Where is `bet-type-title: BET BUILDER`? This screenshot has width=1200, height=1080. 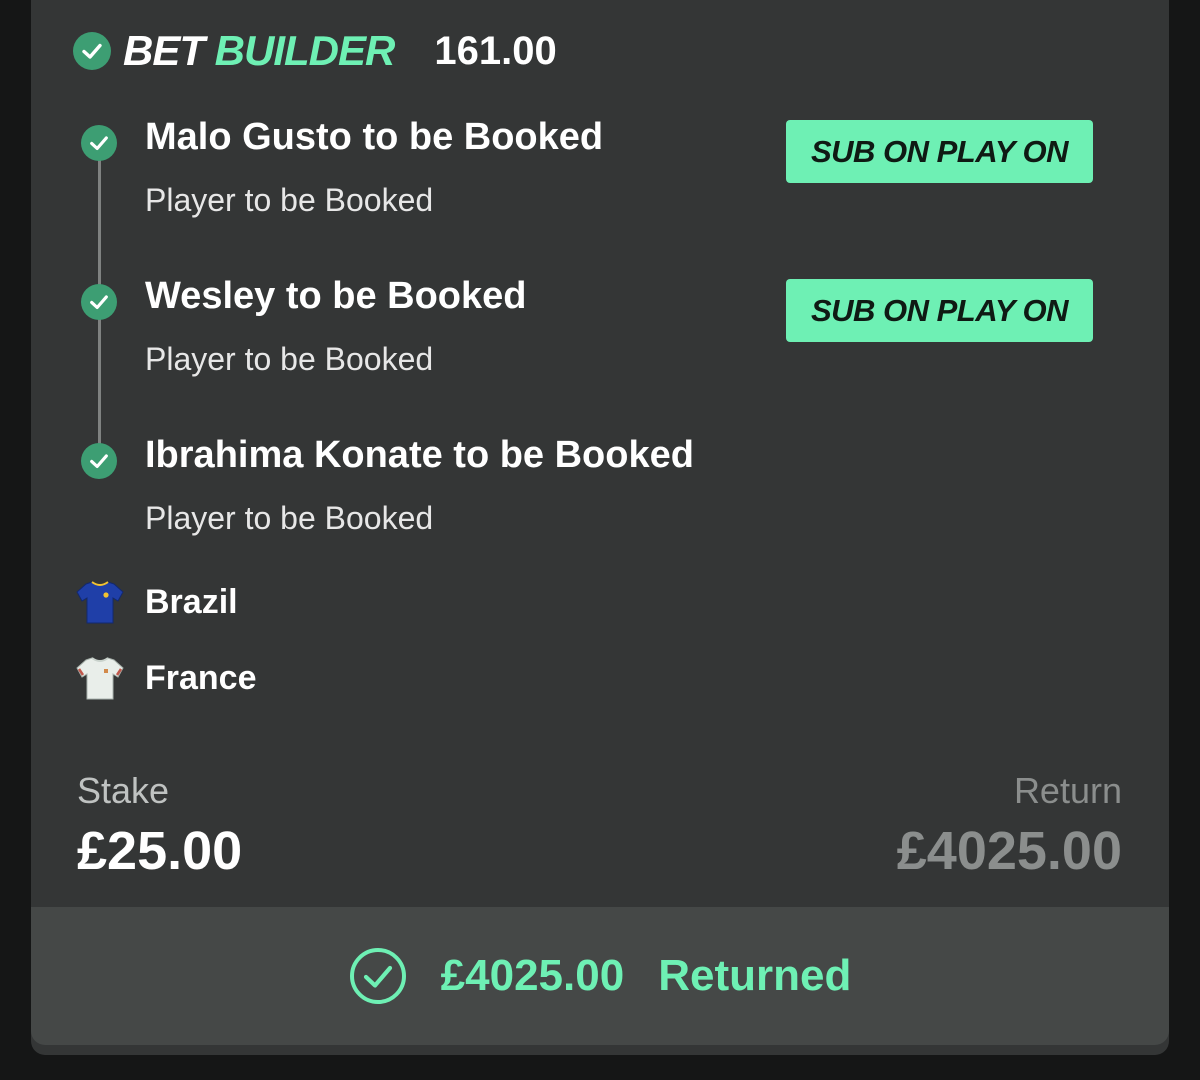
bet-type-title: BET BUILDER is located at coordinates (259, 51).